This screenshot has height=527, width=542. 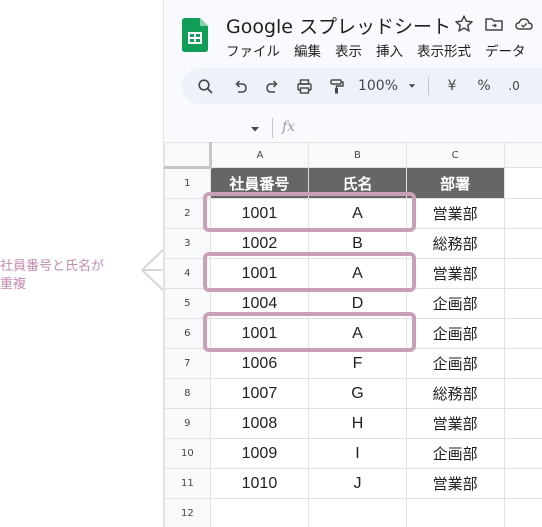 I want to click on percent-format-button: %, so click(x=484, y=86).